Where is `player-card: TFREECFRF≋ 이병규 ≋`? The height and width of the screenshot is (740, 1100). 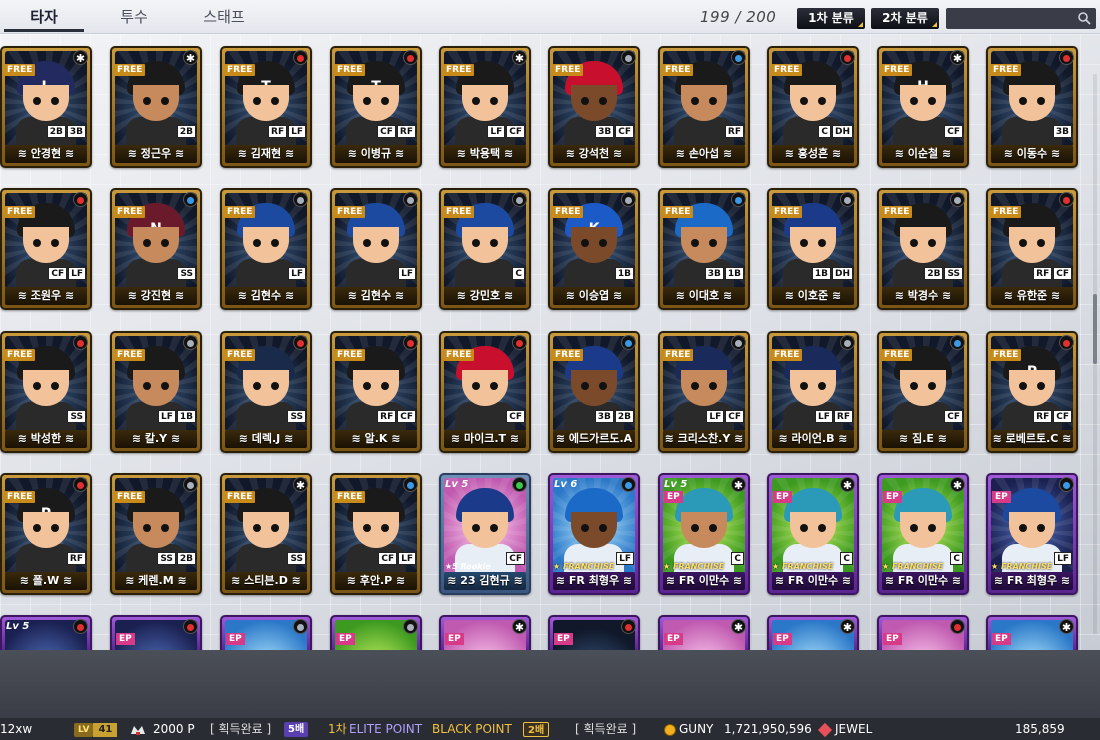 player-card: TFREECFRF≋ 이병규 ≋ is located at coordinates (376, 107).